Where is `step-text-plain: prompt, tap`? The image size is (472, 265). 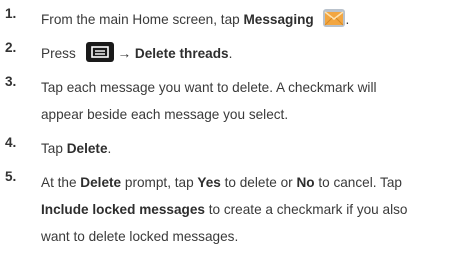 step-text-plain: prompt, tap is located at coordinates (159, 182).